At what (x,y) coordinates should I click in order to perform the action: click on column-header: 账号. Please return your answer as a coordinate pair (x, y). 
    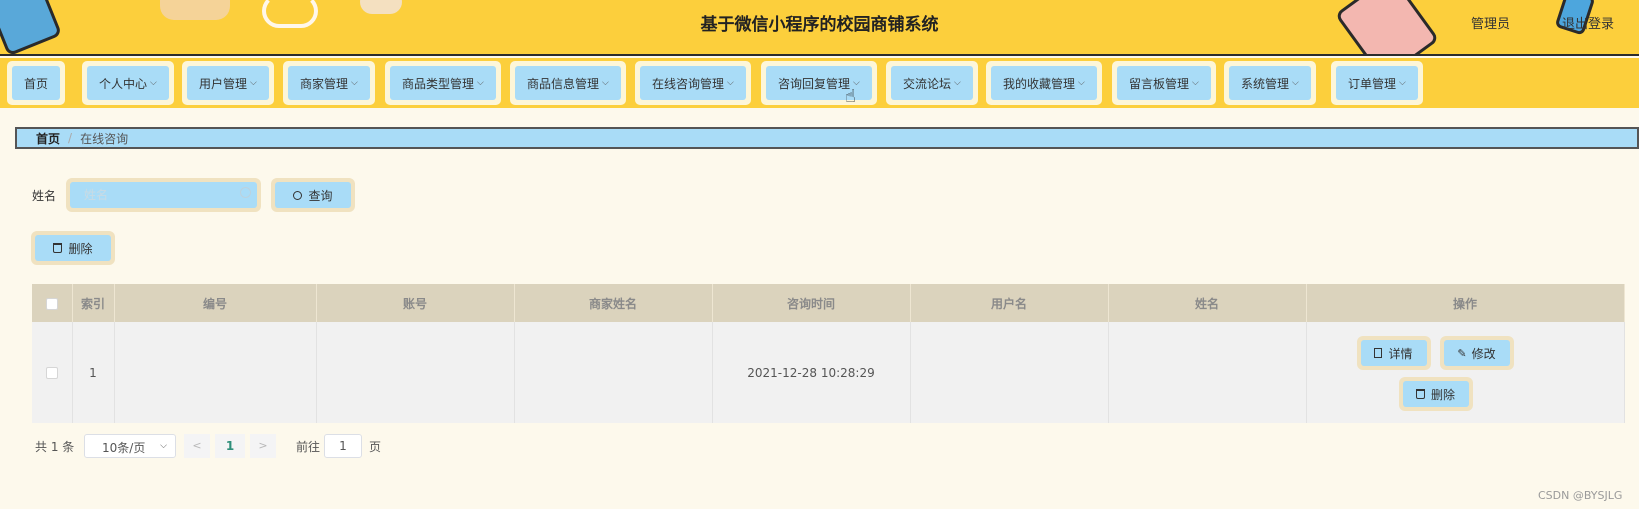
    Looking at the image, I should click on (415, 303).